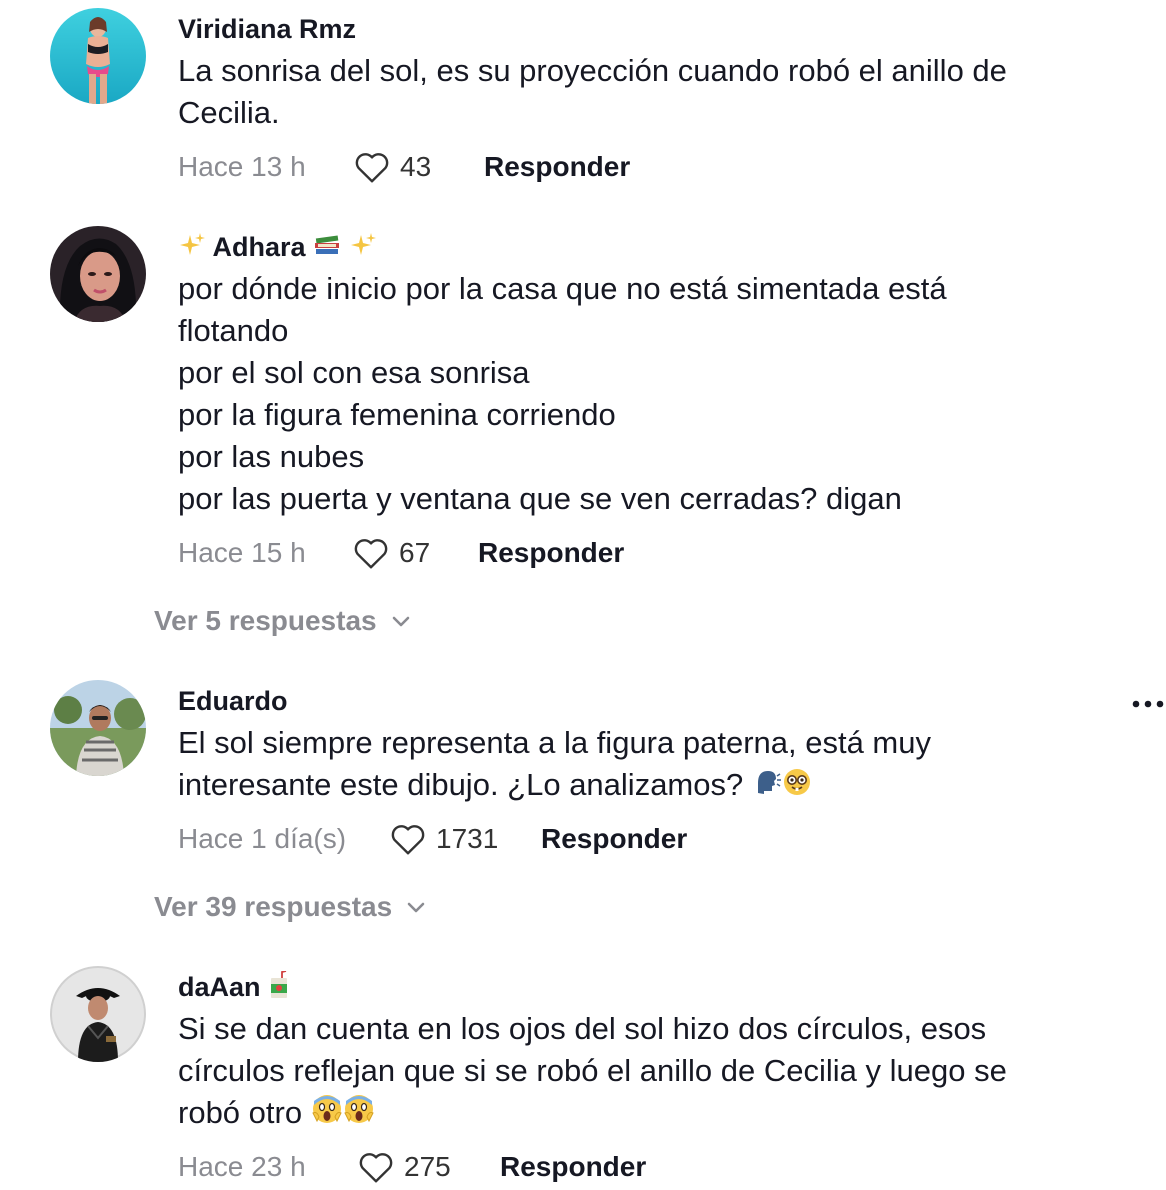 The height and width of the screenshot is (1190, 1166). Describe the element at coordinates (327, 248) in the screenshot. I see `books-icon` at that location.